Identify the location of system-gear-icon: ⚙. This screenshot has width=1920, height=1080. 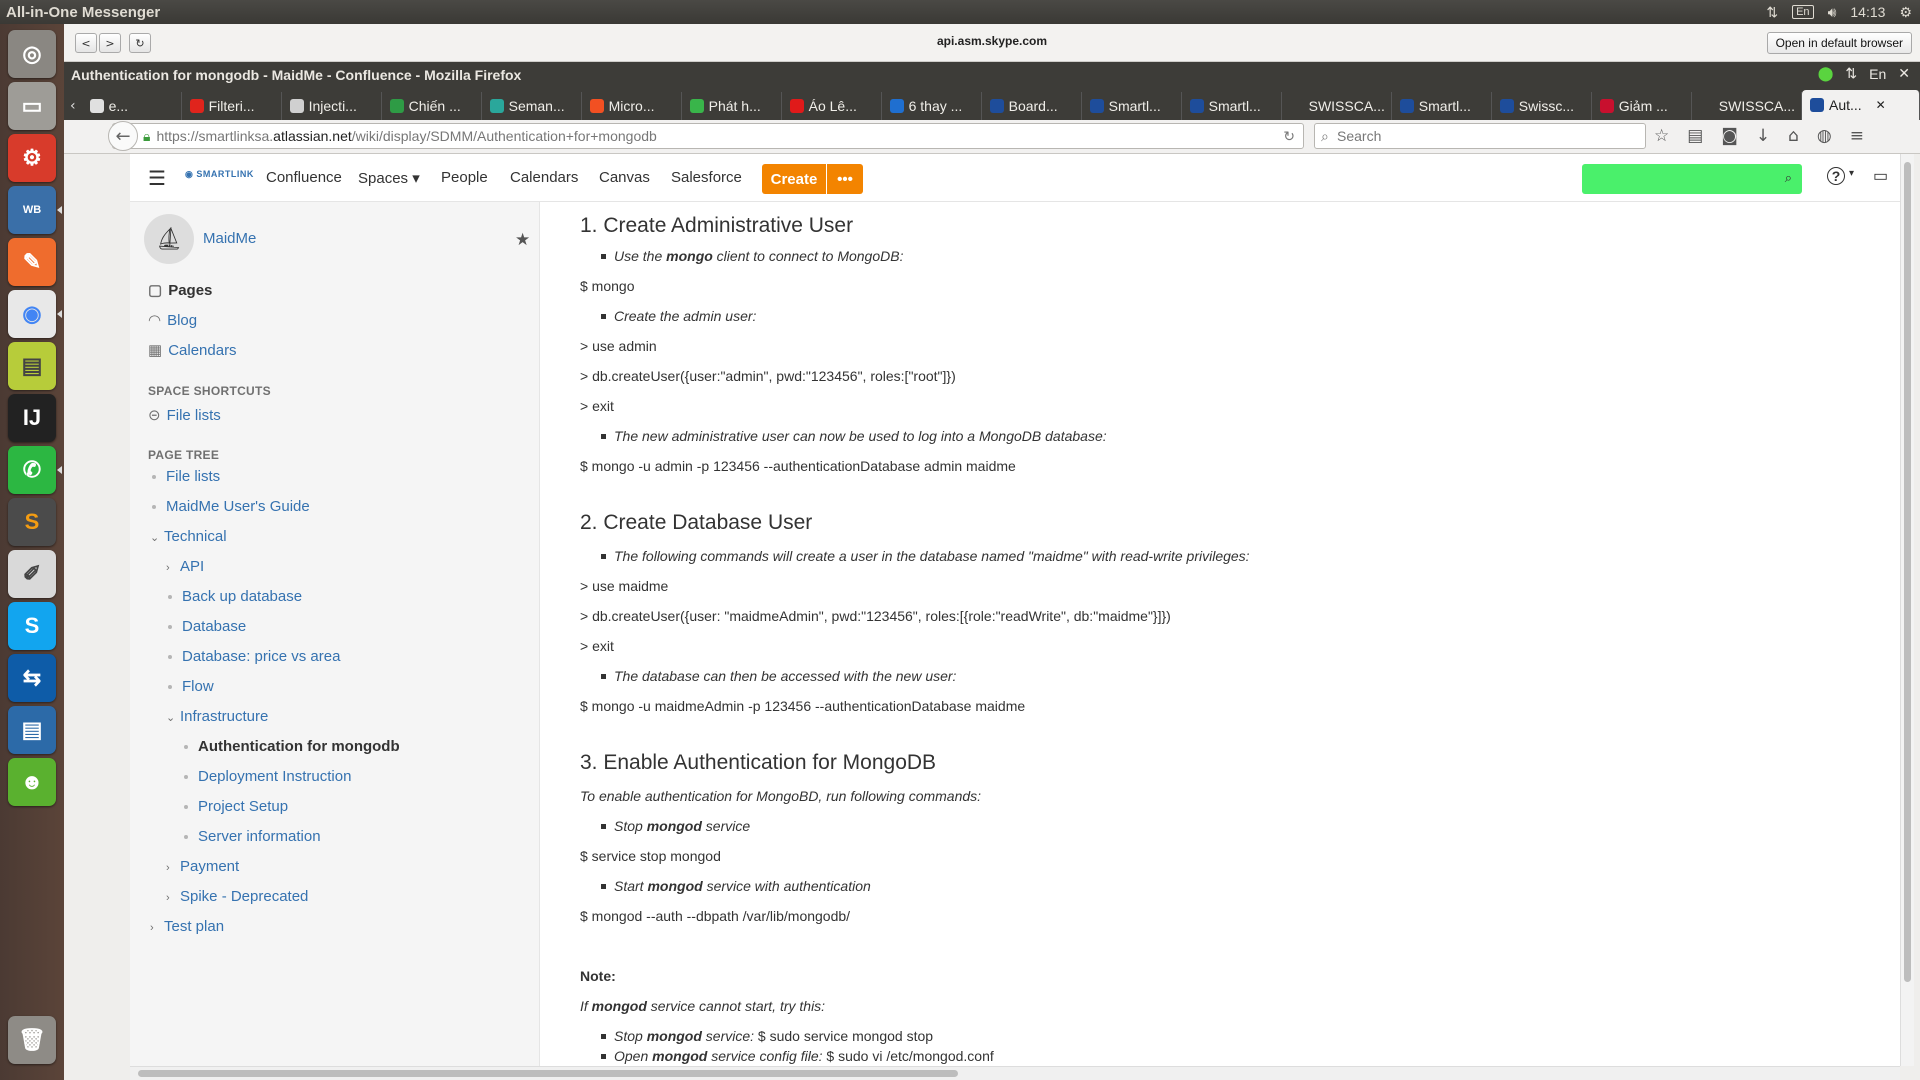
(1905, 12).